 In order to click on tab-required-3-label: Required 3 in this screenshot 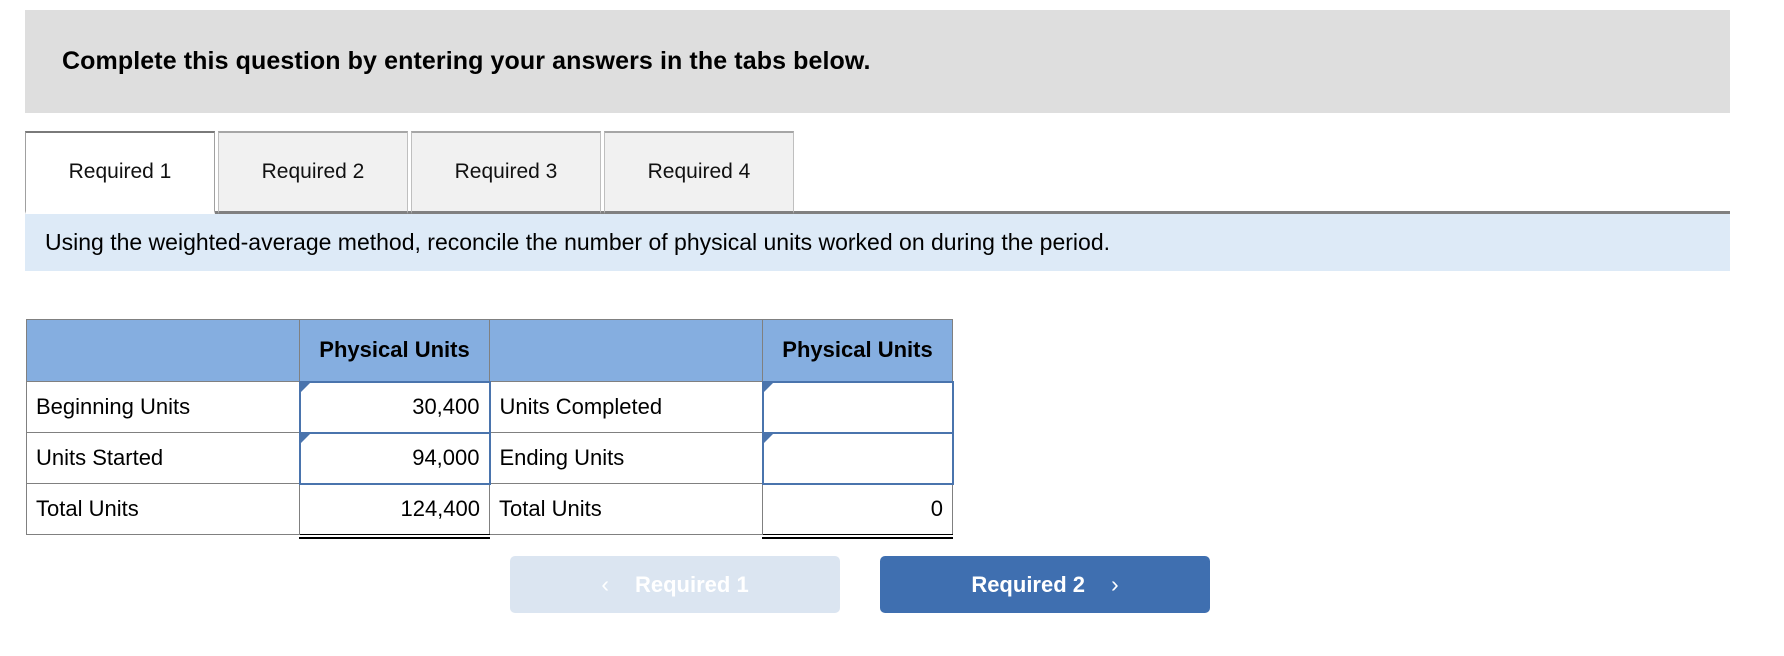, I will do `click(506, 171)`.